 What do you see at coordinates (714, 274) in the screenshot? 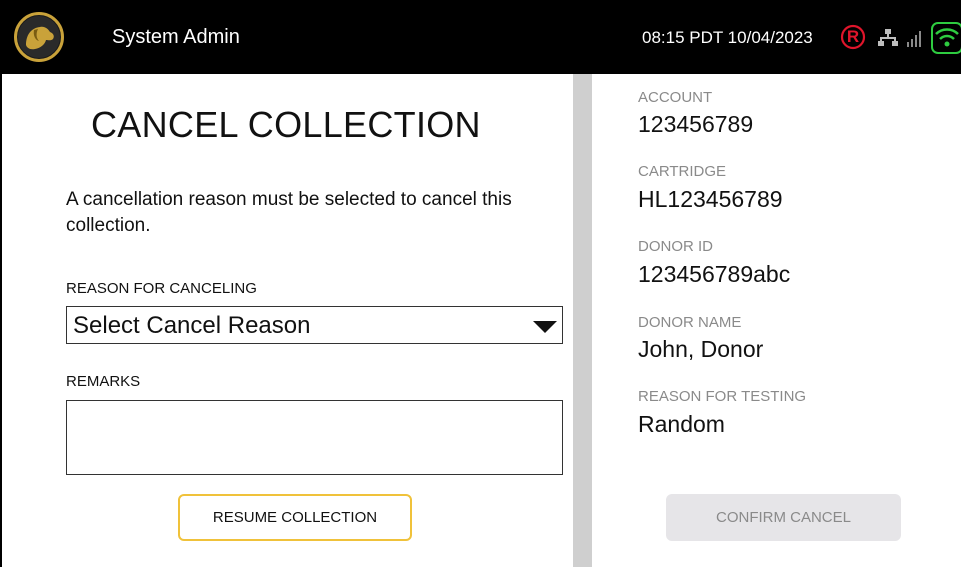
I see `donor-id-value: 123456789abc` at bounding box center [714, 274].